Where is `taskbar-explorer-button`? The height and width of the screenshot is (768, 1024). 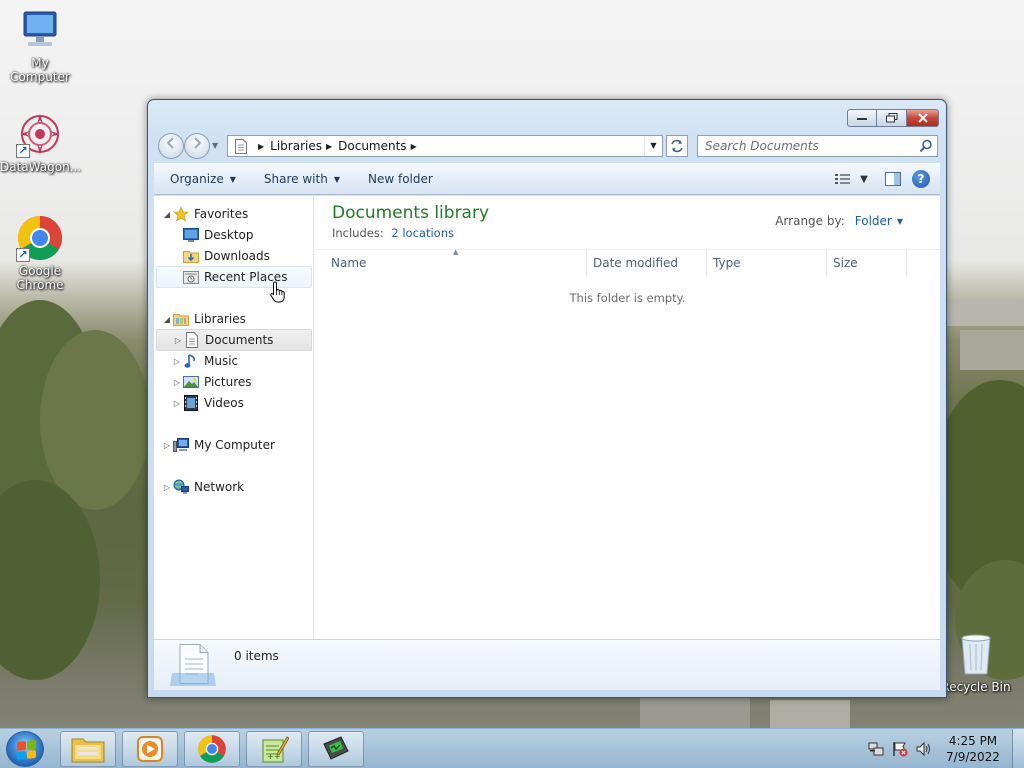
taskbar-explorer-button is located at coordinates (88, 749).